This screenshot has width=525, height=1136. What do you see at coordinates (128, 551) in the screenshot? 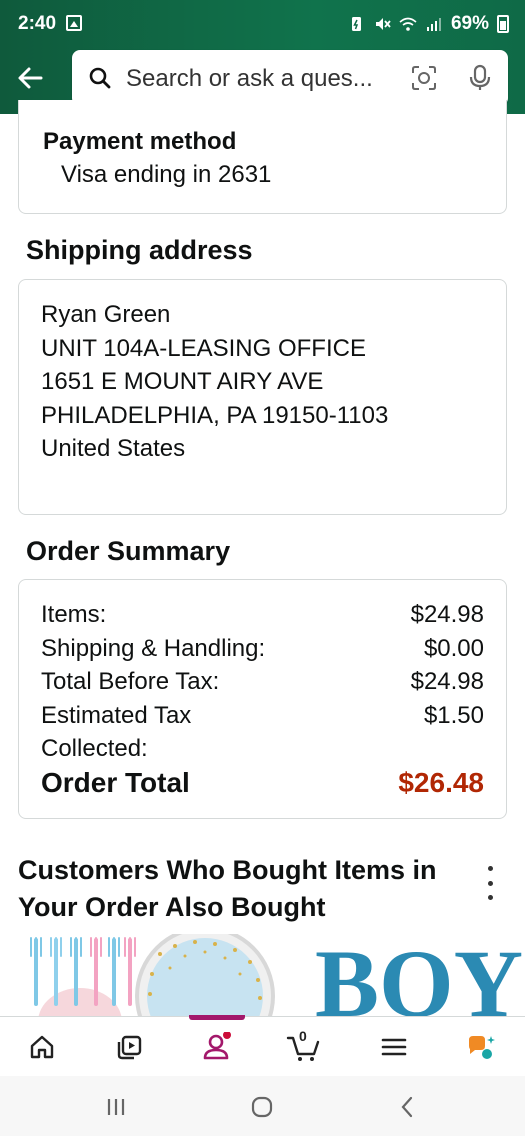
I see `order-summary-title: Order Summary` at bounding box center [128, 551].